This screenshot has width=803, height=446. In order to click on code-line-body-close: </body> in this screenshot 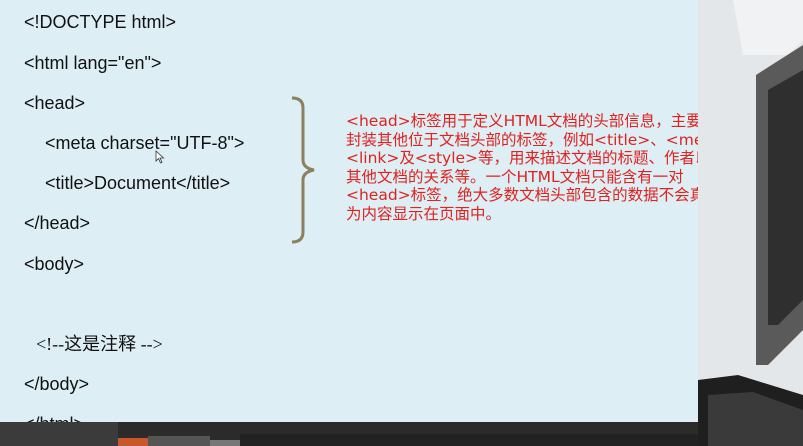, I will do `click(57, 384)`.